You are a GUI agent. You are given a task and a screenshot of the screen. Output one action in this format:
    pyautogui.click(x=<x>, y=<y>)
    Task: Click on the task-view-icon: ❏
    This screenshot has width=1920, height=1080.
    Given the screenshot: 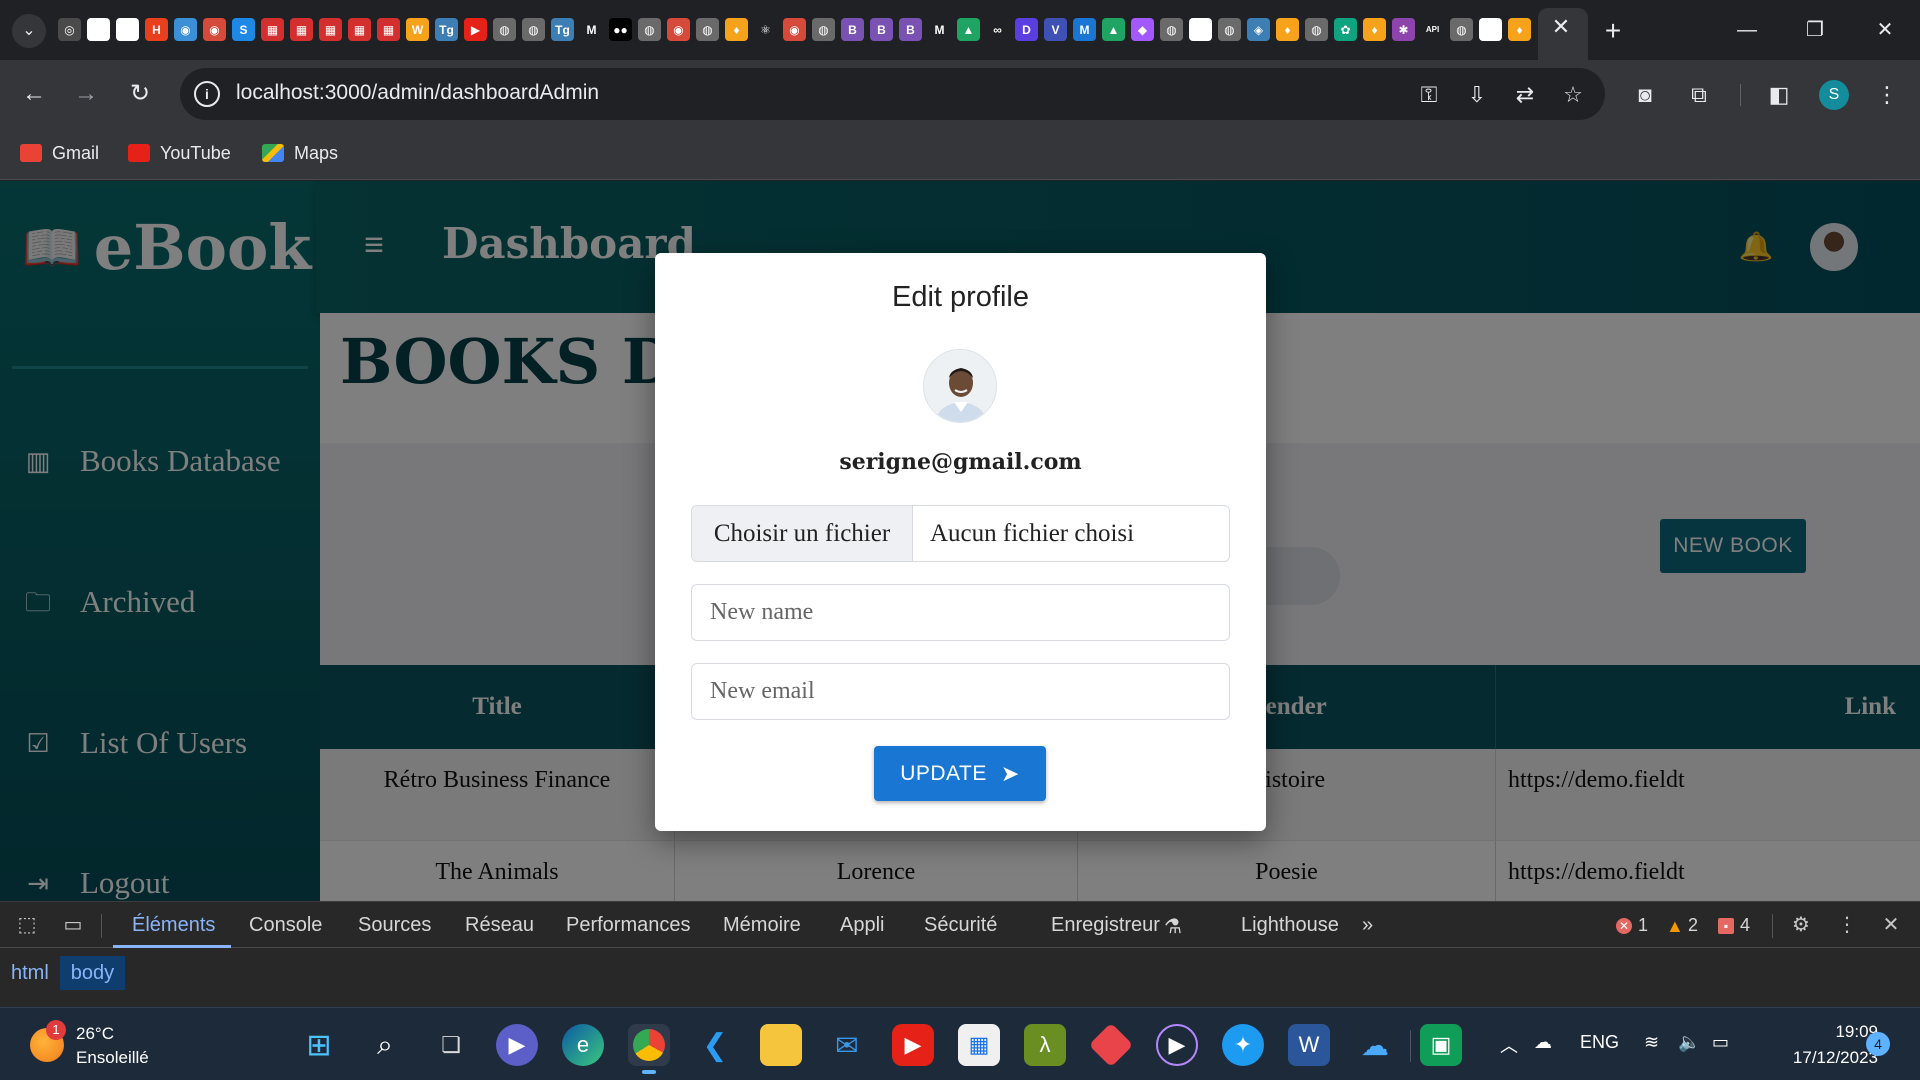 What is the action you would take?
    pyautogui.click(x=451, y=1045)
    